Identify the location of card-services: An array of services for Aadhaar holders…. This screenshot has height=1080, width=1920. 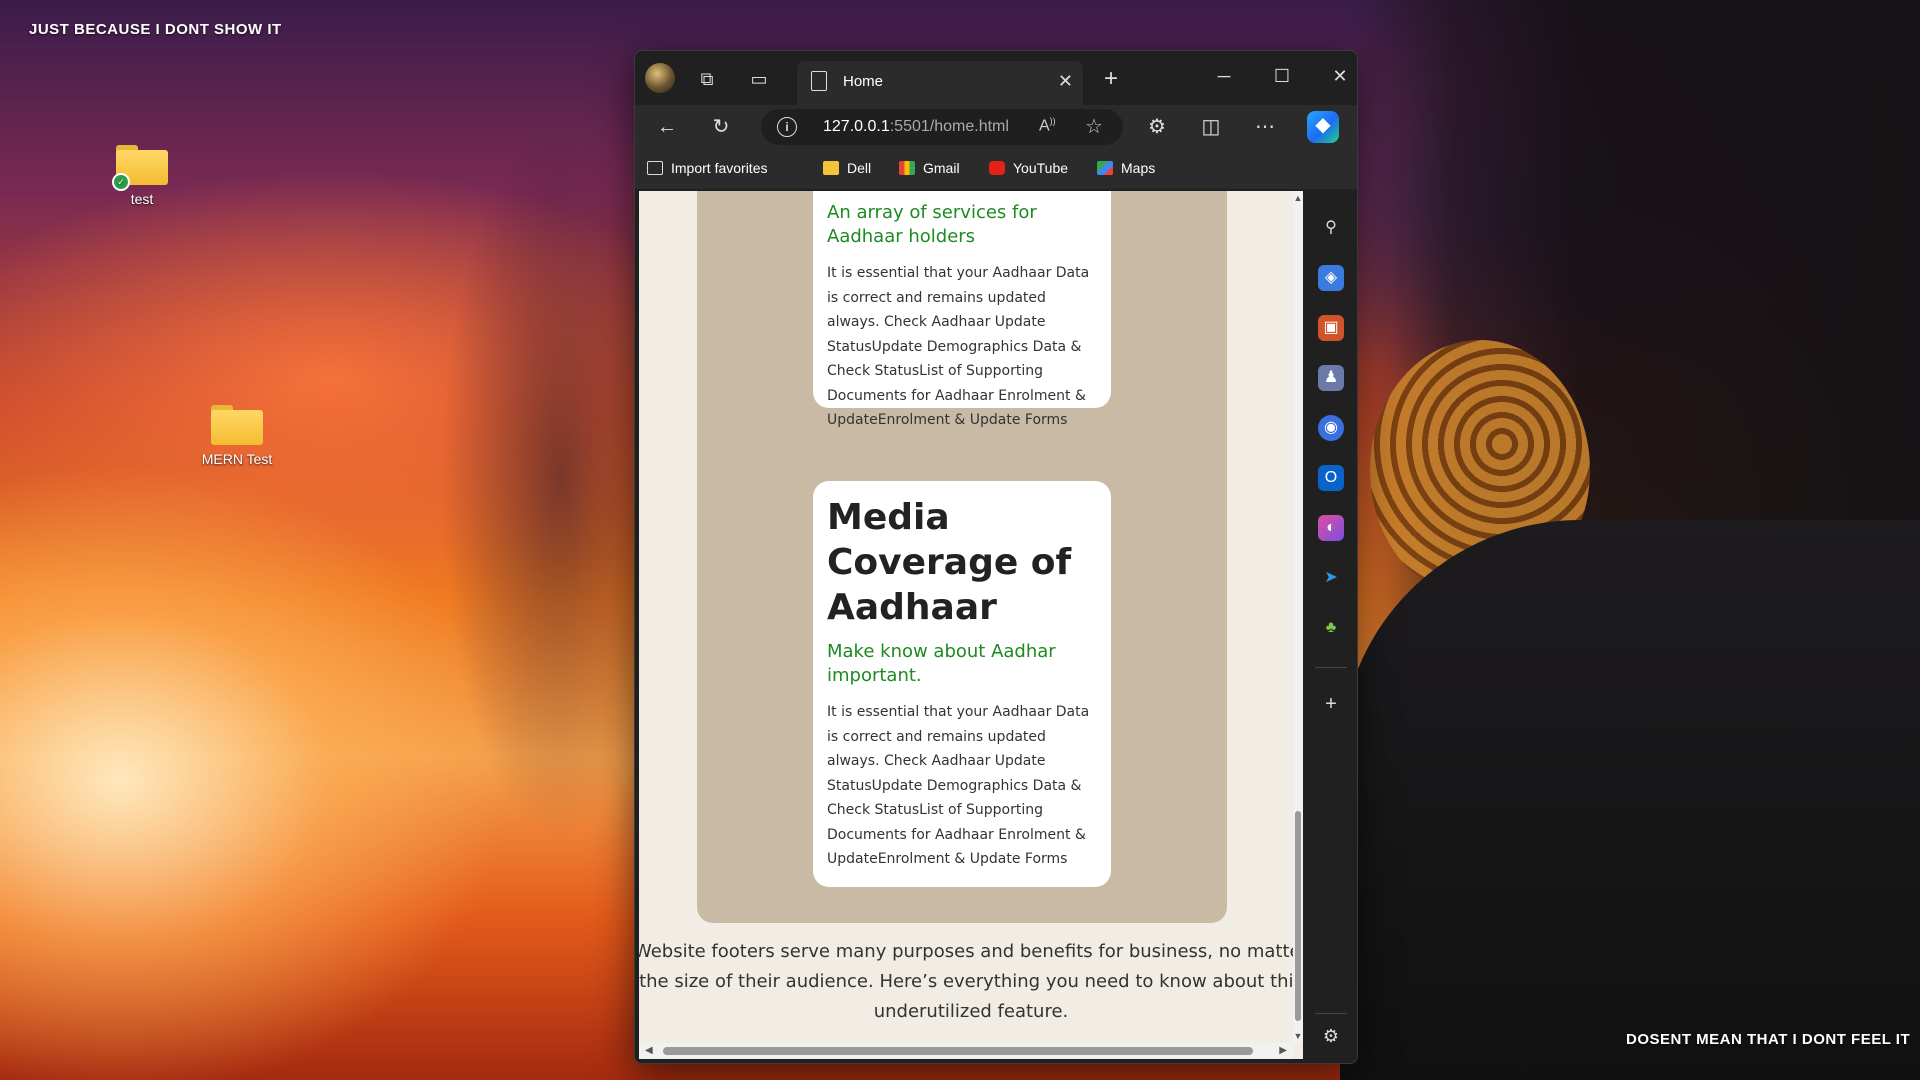
(962, 309).